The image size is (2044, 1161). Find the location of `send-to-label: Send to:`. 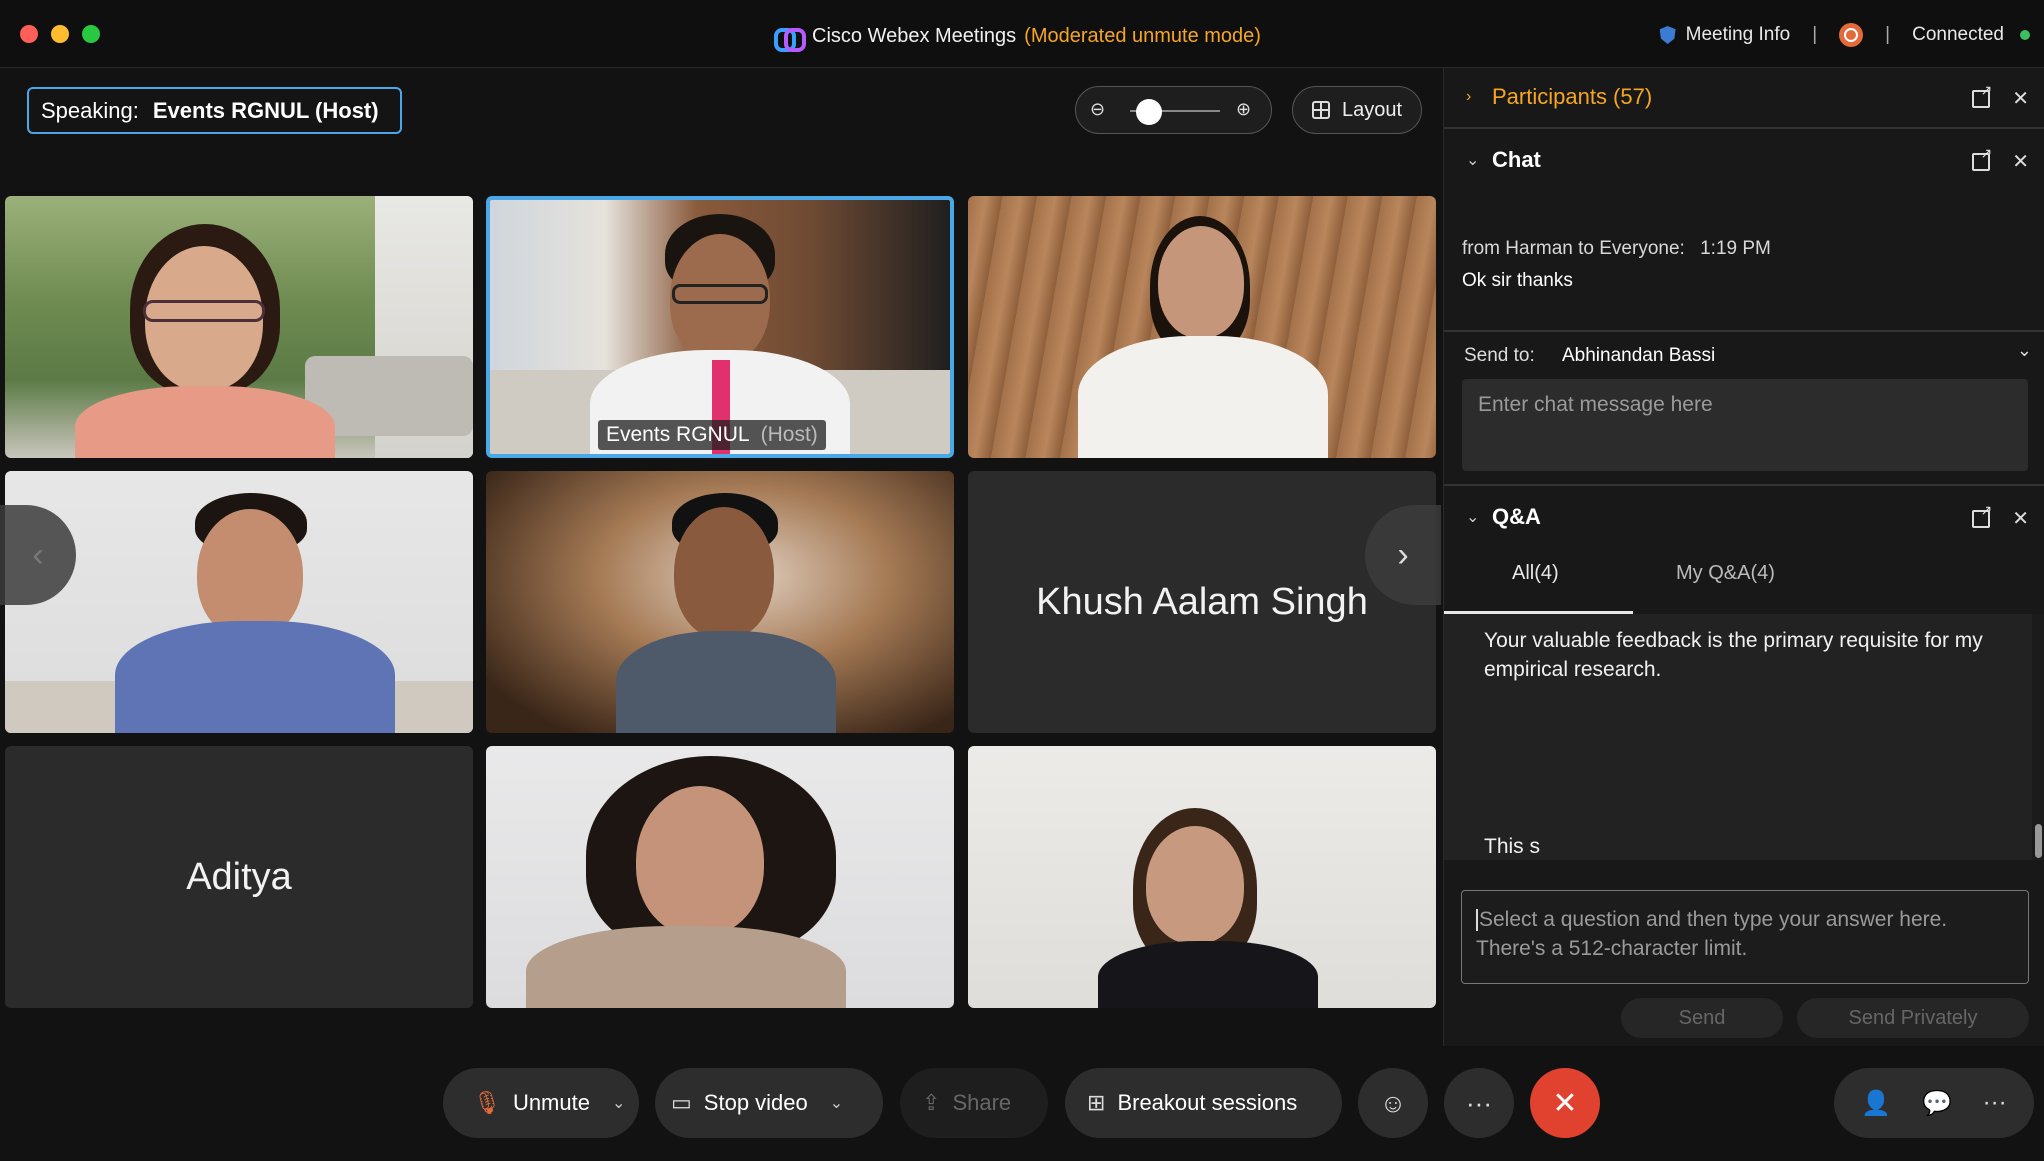

send-to-label: Send to: is located at coordinates (1499, 355).